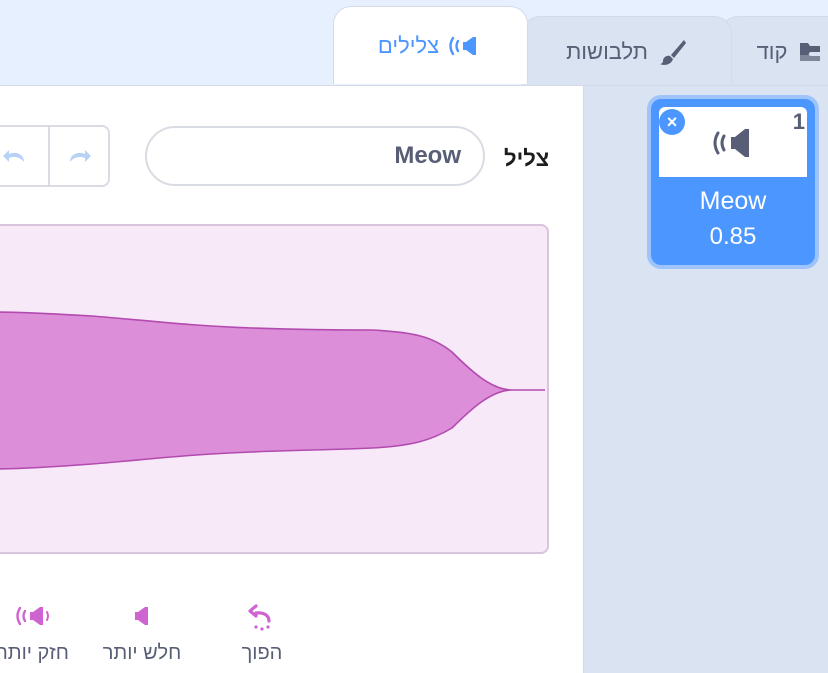 The width and height of the screenshot is (828, 673). I want to click on sound-index: 1, so click(798, 121).